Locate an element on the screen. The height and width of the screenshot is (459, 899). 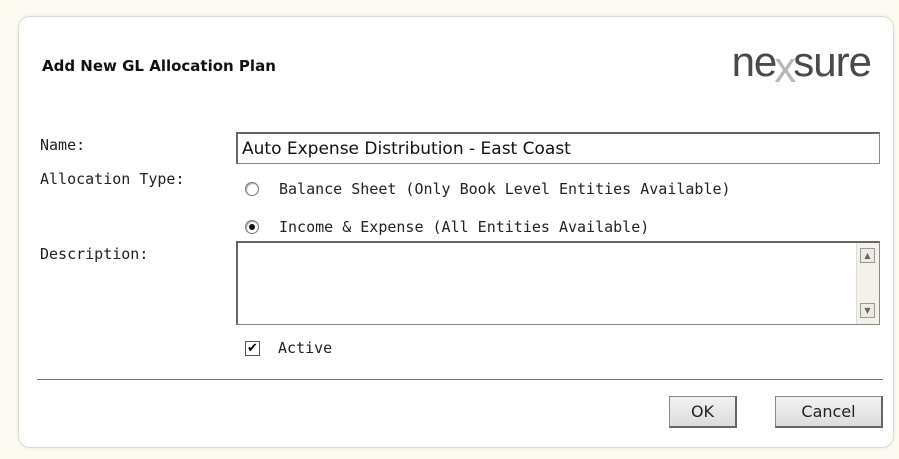
logo-part-1: ne is located at coordinates (754, 61).